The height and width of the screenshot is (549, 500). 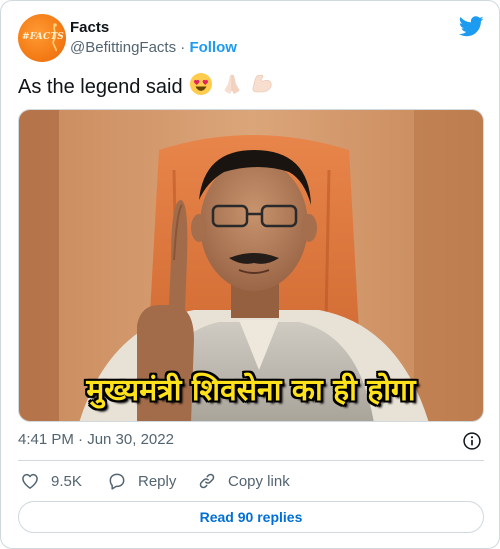 I want to click on heart-eyes-emoji-icon, so click(x=201, y=84).